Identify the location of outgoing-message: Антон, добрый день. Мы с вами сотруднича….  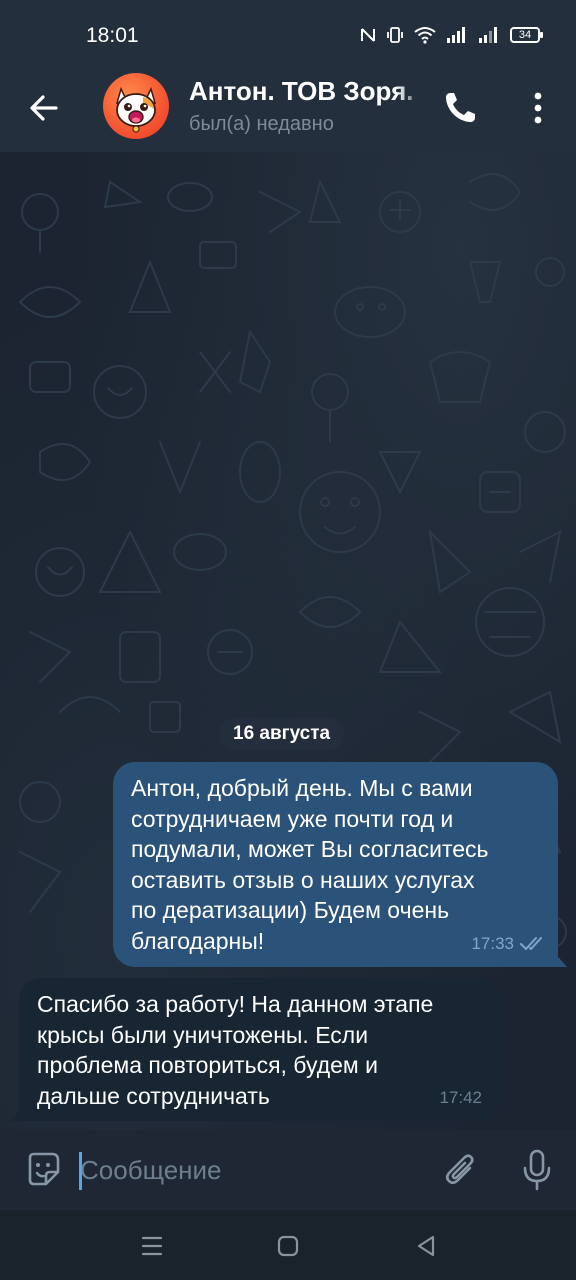
(340, 864).